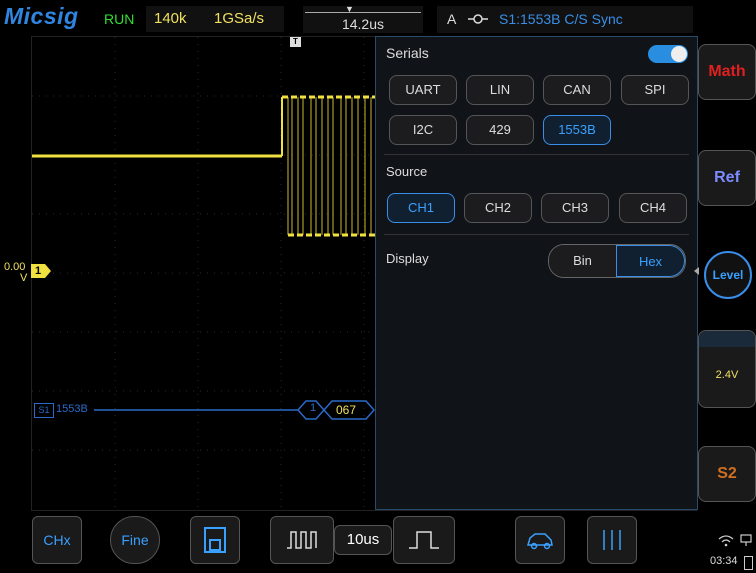 This screenshot has height=573, width=756. I want to click on protocol-lin-button: LIN, so click(500, 90).